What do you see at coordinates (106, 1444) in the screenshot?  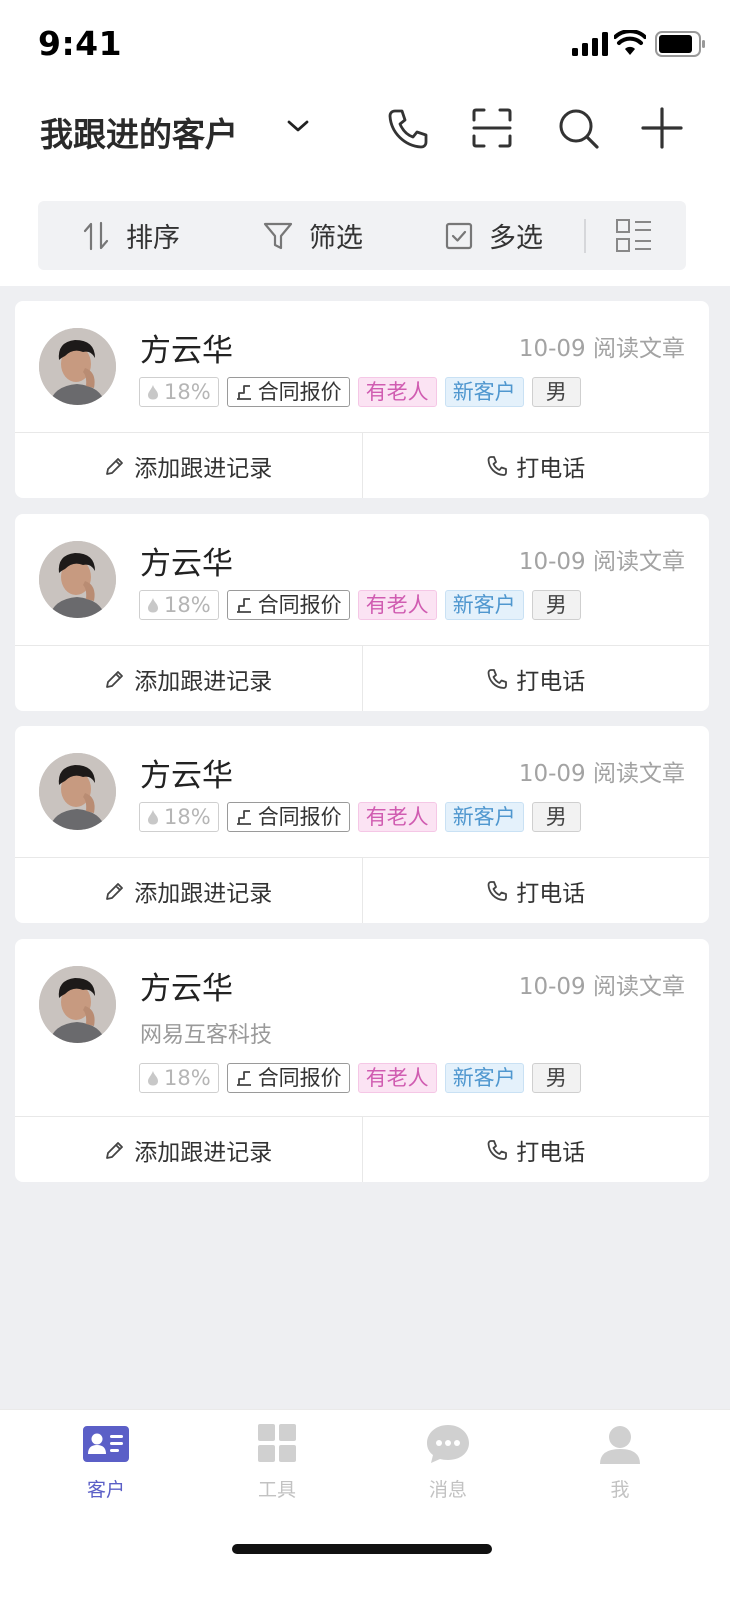 I see `contact-card-icon` at bounding box center [106, 1444].